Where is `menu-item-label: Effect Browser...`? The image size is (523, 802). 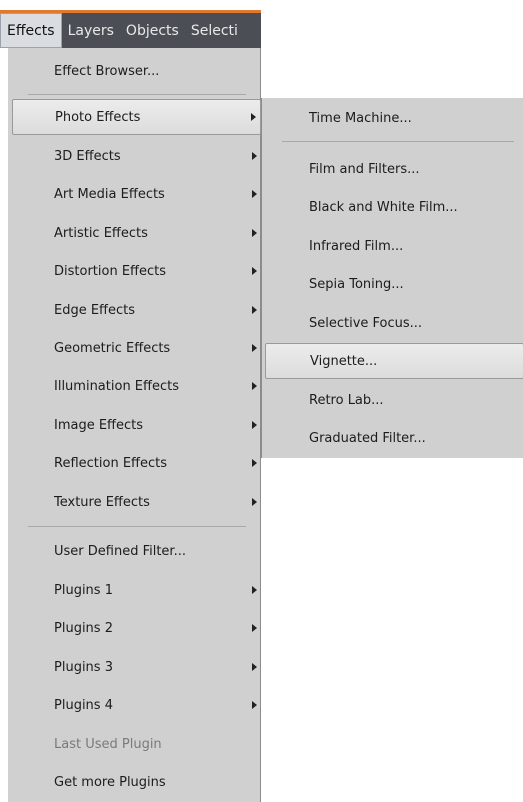 menu-item-label: Effect Browser... is located at coordinates (107, 71).